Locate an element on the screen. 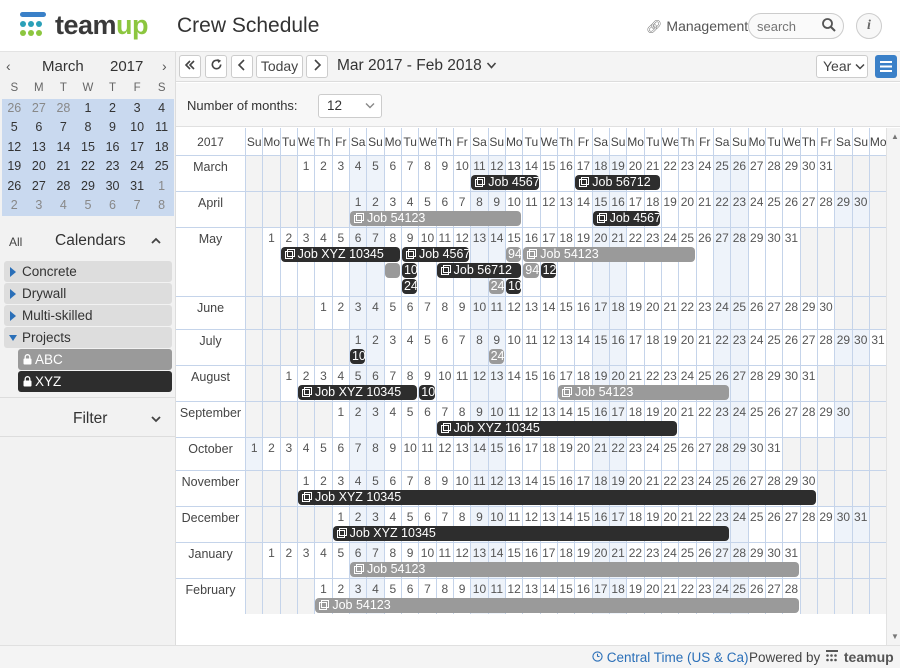 The height and width of the screenshot is (668, 900). day-cell: 29 is located at coordinates (843, 210).